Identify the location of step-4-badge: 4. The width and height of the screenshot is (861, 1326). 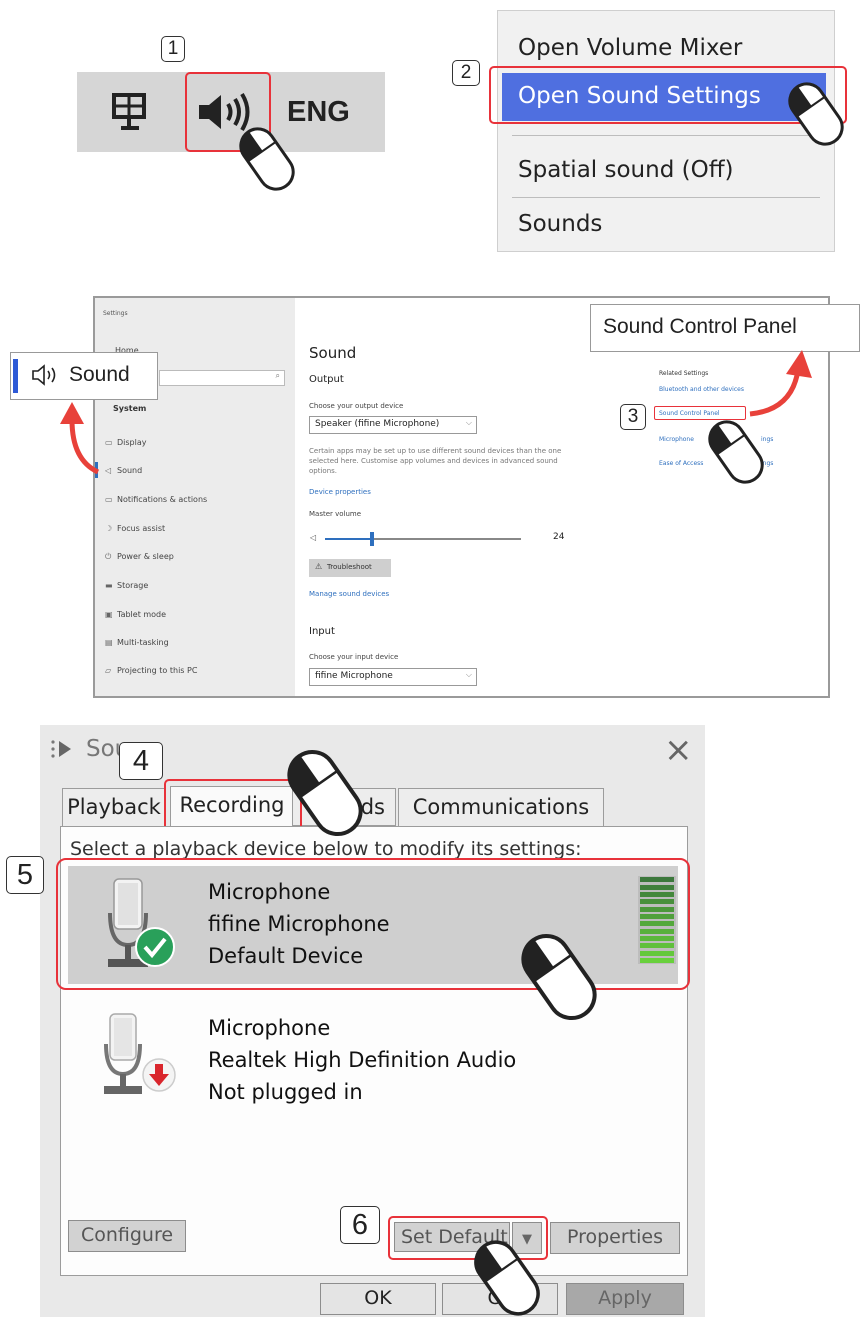
(141, 761).